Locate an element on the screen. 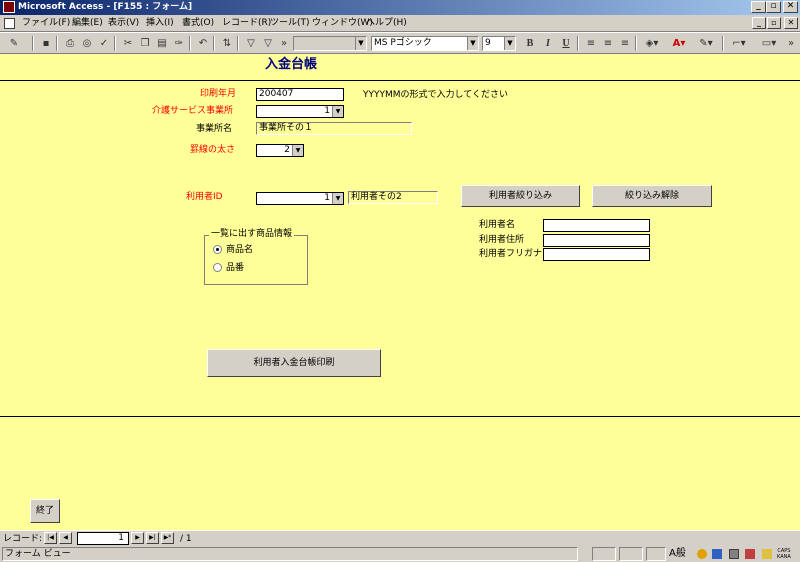 The image size is (800, 562). underline-button: U is located at coordinates (566, 43).